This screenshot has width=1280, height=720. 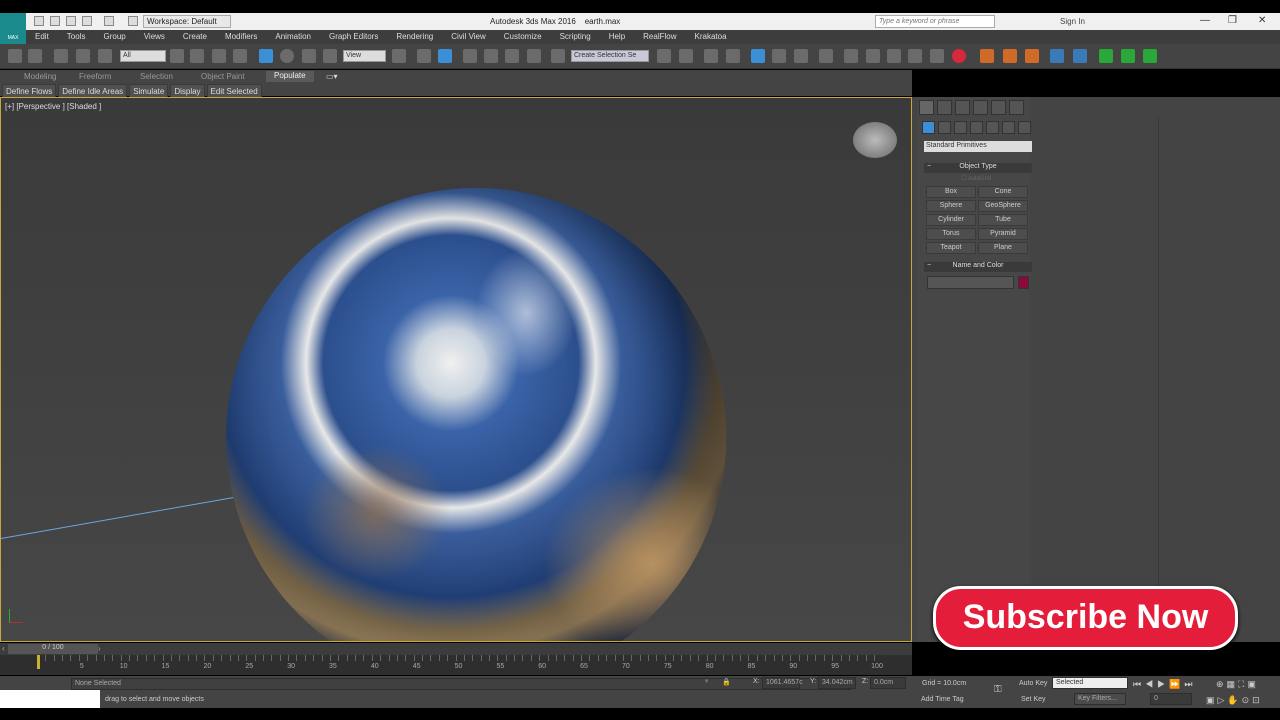 What do you see at coordinates (1003, 234) in the screenshot?
I see `pyramid-button: Pyramid` at bounding box center [1003, 234].